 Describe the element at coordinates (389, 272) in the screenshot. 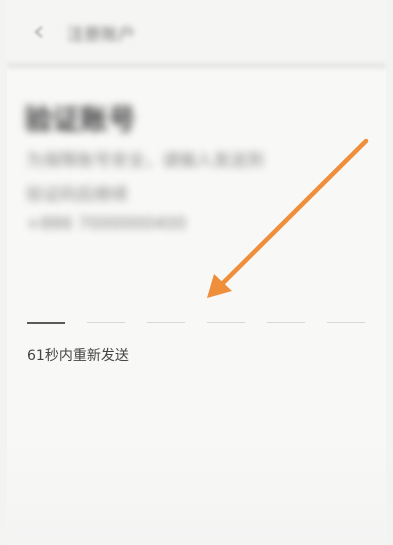

I see `right-edge` at that location.